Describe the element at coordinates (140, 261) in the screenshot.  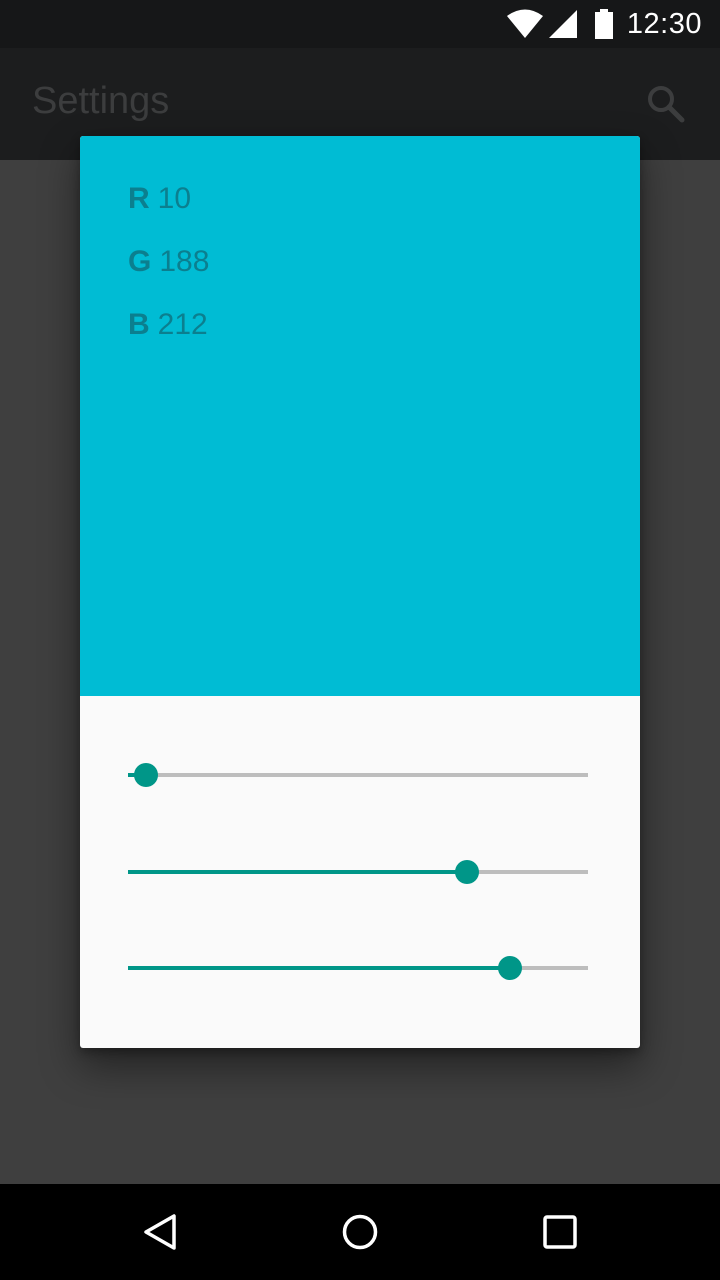
I see `channel-green-letter: G` at that location.